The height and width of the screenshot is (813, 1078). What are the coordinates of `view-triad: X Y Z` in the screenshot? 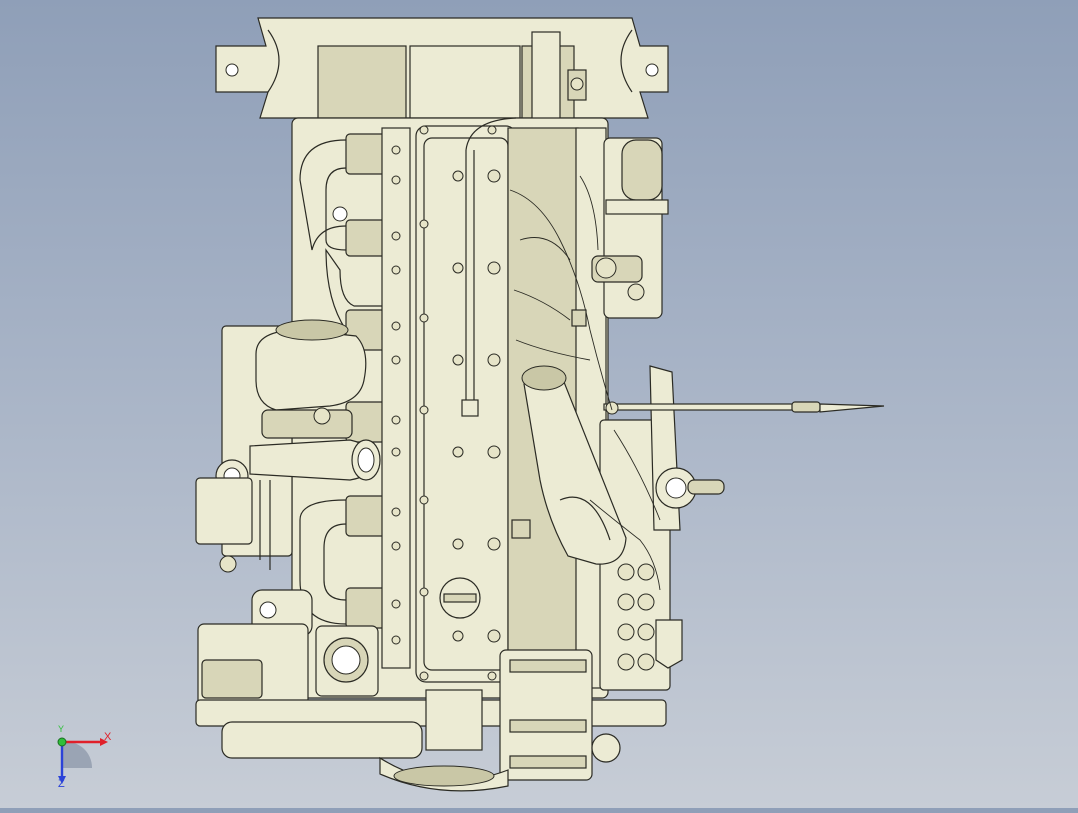 It's located at (80, 759).